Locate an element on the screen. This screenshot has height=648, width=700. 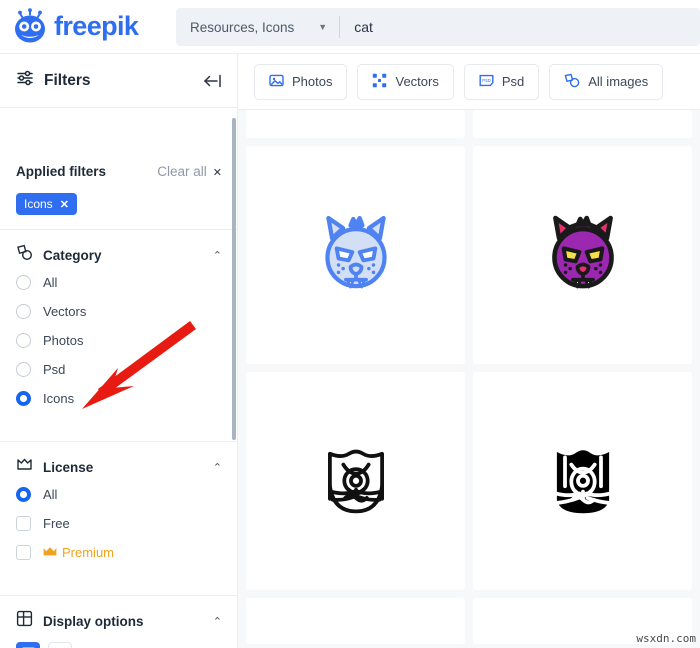
premium-label: Premium is located at coordinates (88, 552).